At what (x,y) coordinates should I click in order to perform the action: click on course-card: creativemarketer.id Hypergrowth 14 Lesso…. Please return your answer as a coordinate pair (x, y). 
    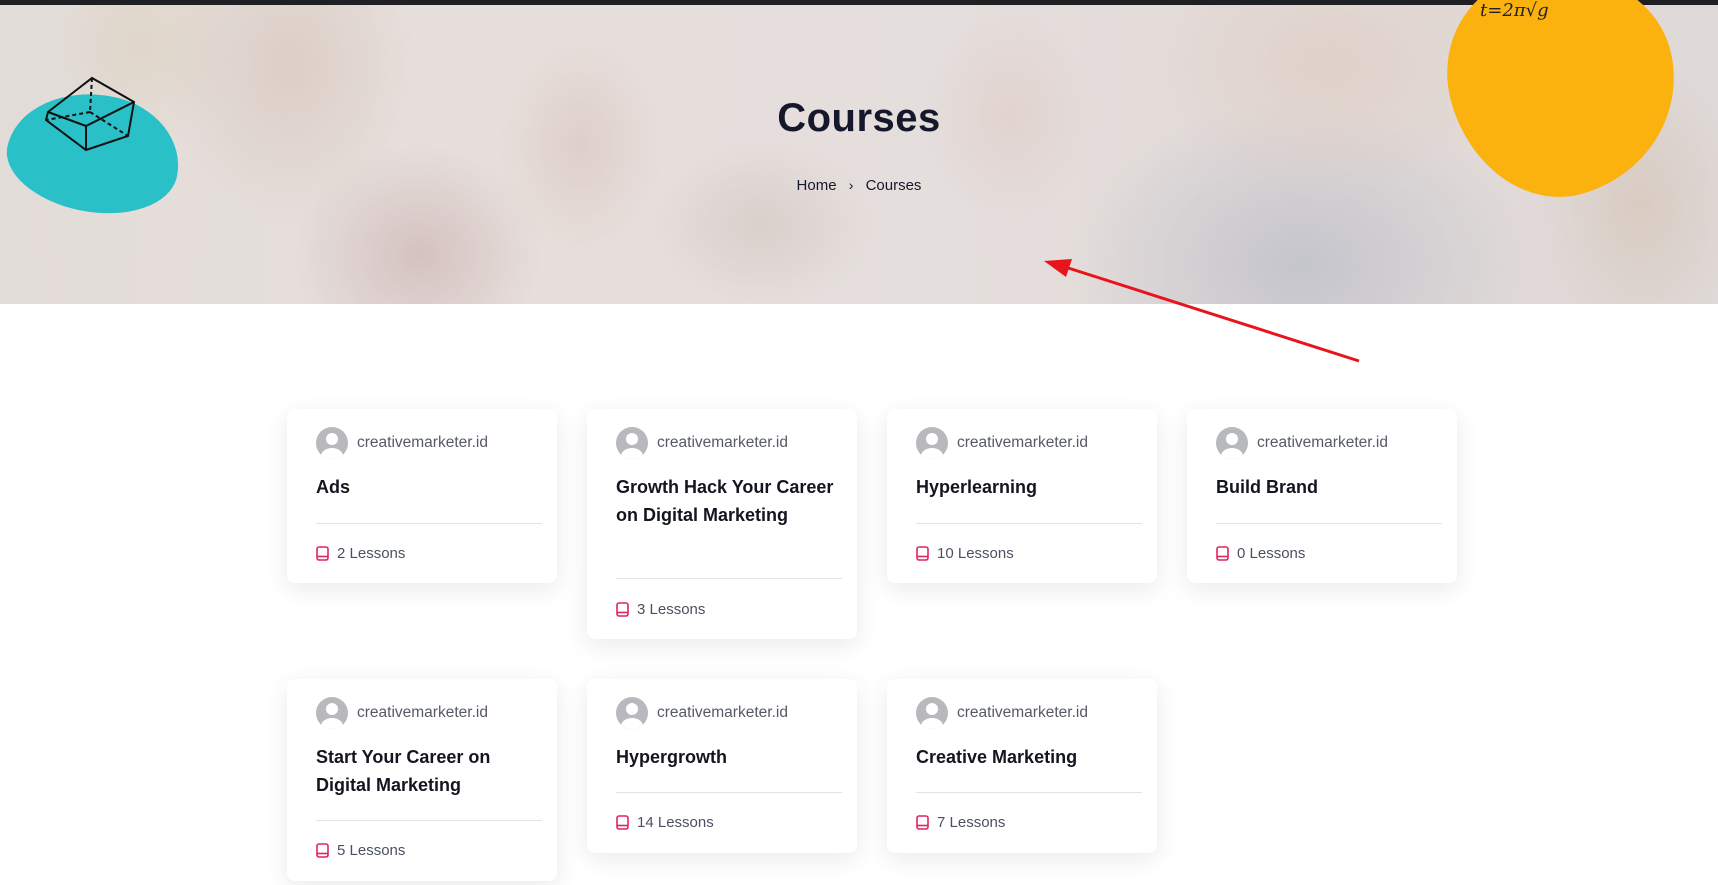
    Looking at the image, I should click on (722, 766).